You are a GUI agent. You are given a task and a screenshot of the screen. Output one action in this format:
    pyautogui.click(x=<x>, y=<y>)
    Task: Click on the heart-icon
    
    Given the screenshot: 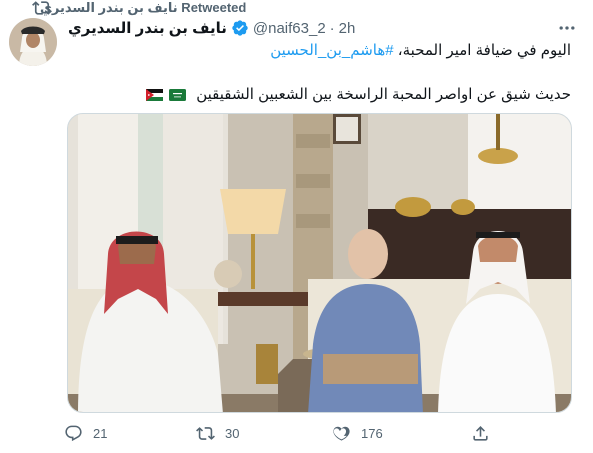 What is the action you would take?
    pyautogui.click(x=341, y=433)
    